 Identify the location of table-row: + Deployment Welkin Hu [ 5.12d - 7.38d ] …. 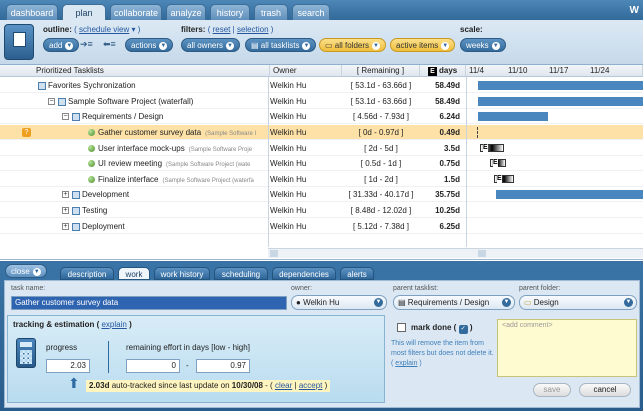
(321, 226).